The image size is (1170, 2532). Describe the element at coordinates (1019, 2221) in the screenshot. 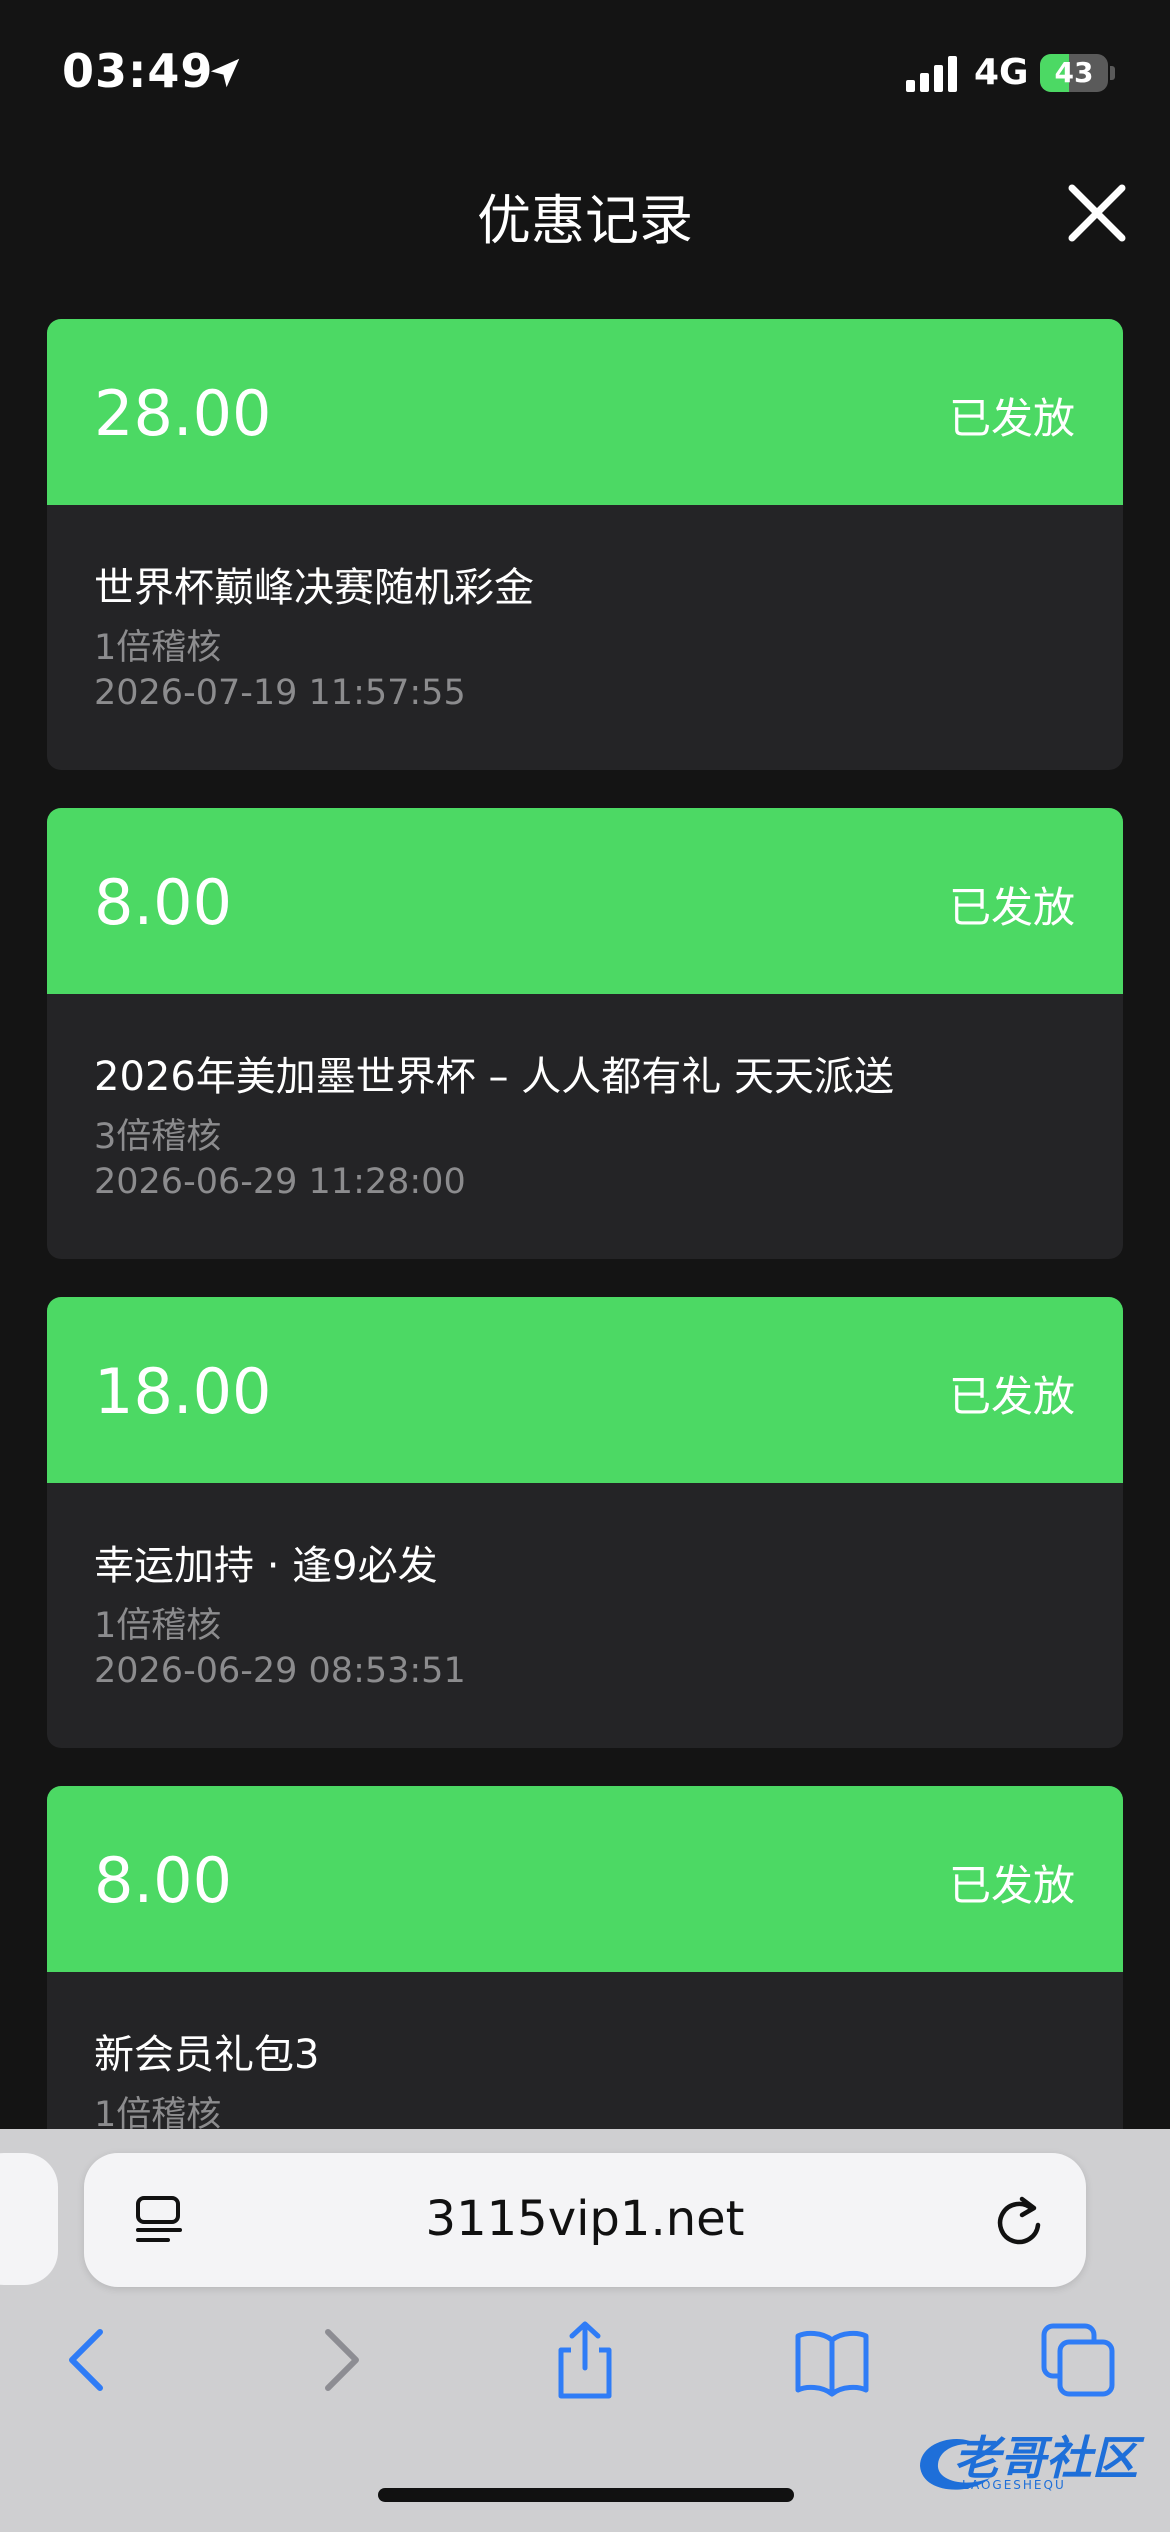

I see `reload-icon` at that location.